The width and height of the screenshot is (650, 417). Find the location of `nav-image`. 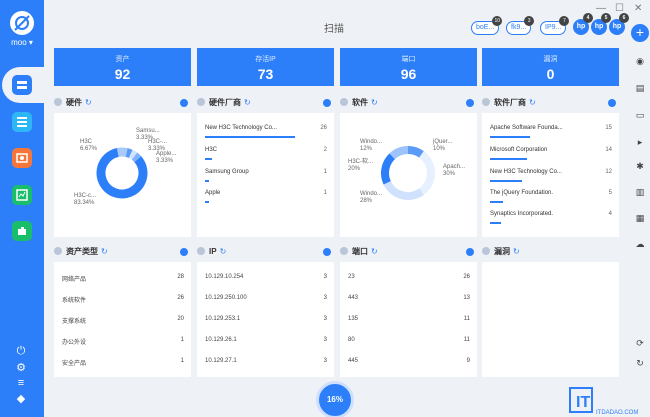

nav-image is located at coordinates (22, 158).